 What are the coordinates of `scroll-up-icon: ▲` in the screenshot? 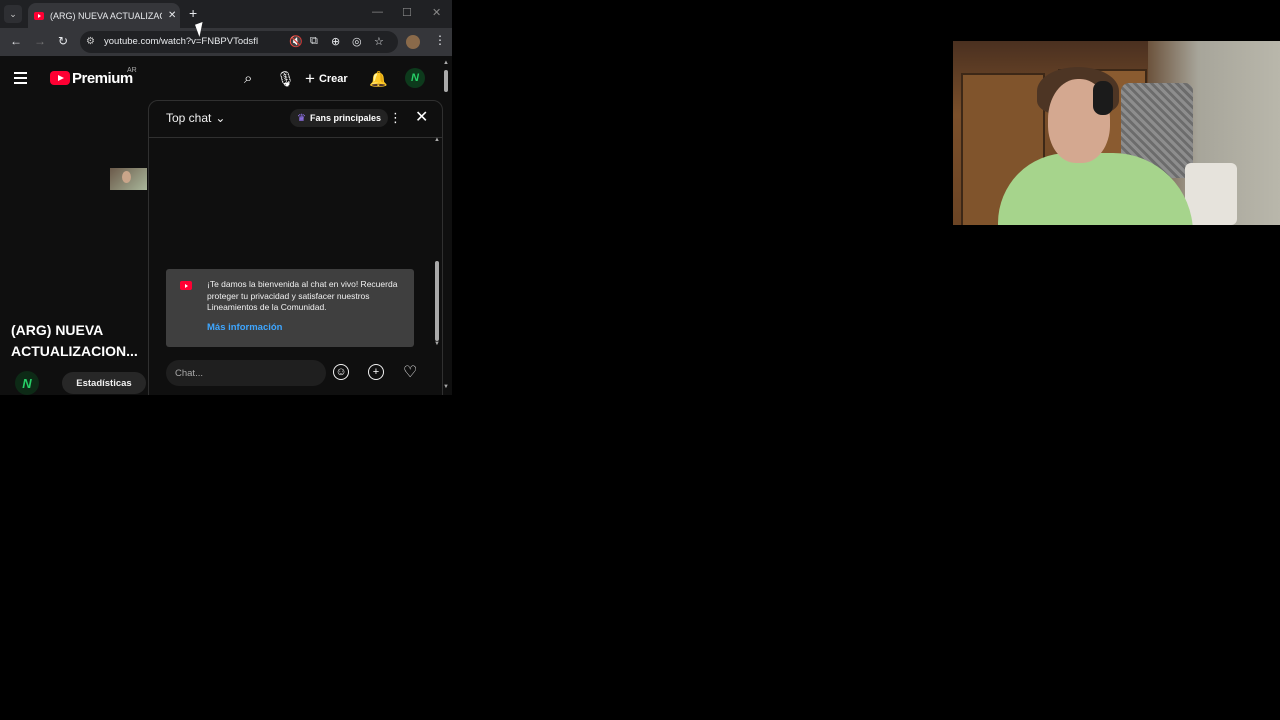 It's located at (446, 63).